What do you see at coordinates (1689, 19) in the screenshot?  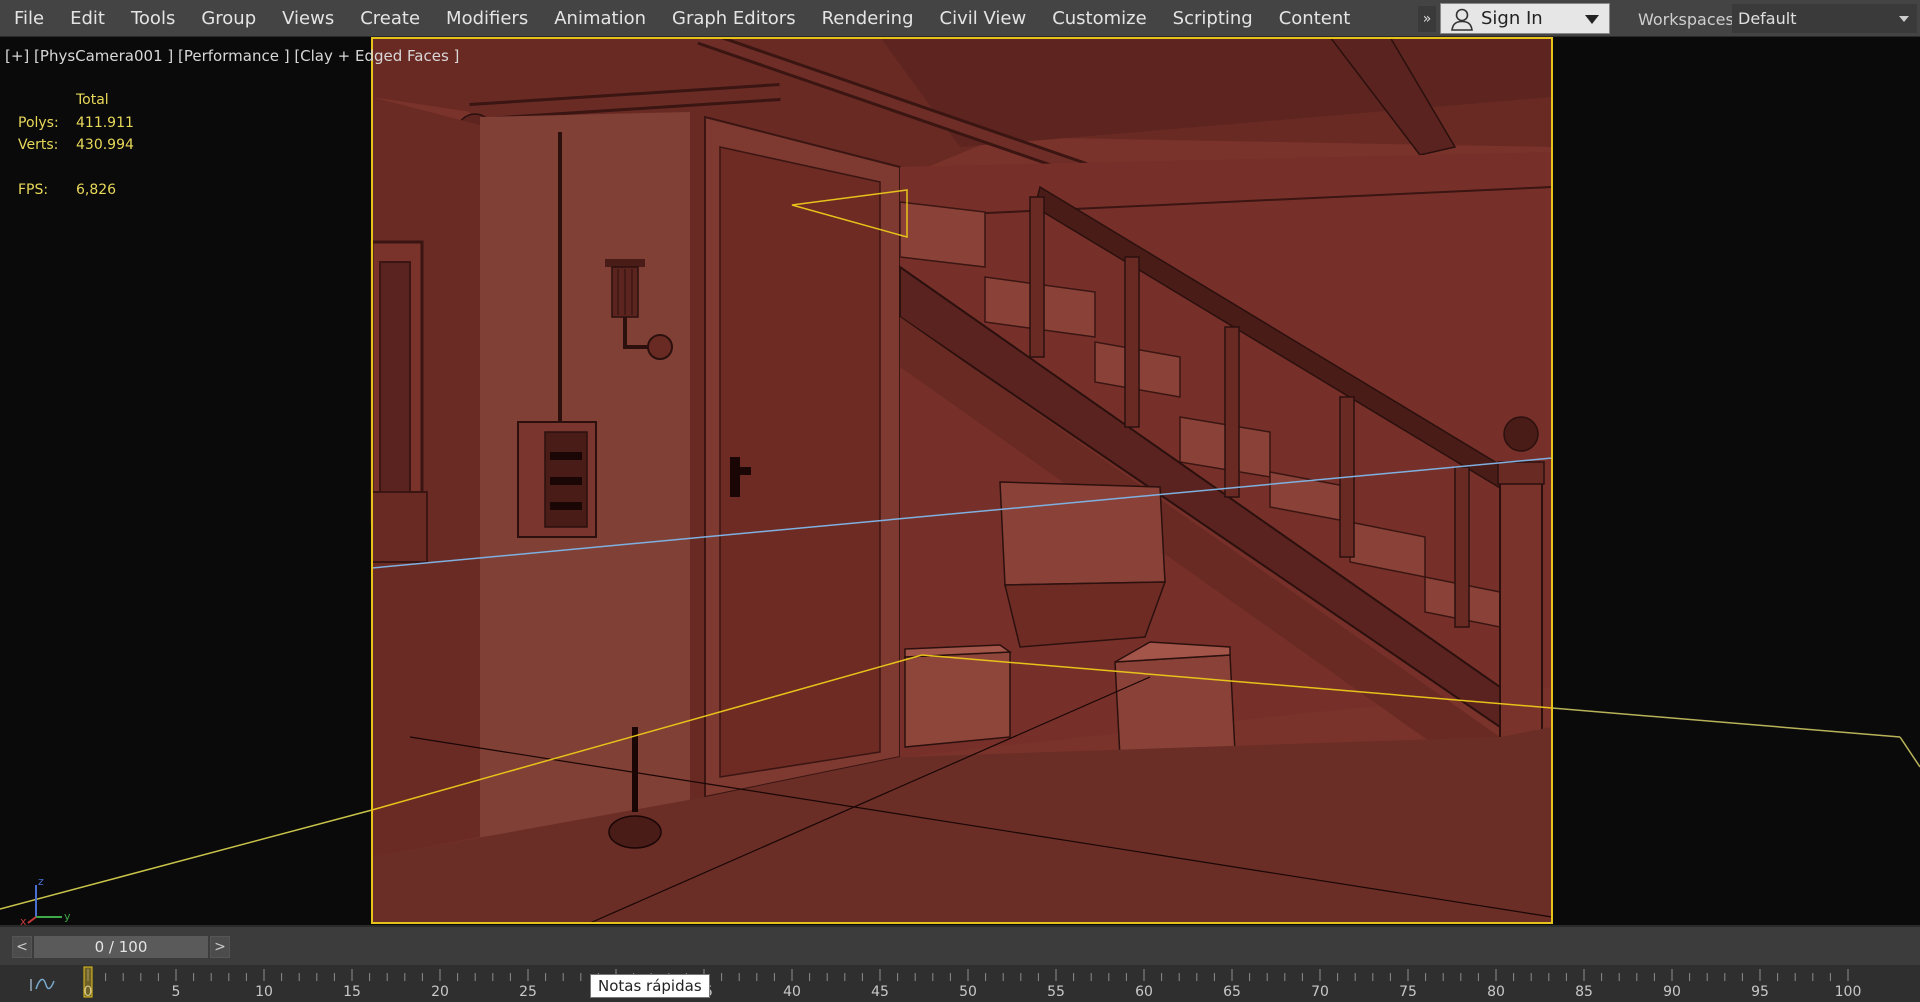 I see `workspaces-label: Workspaces:` at bounding box center [1689, 19].